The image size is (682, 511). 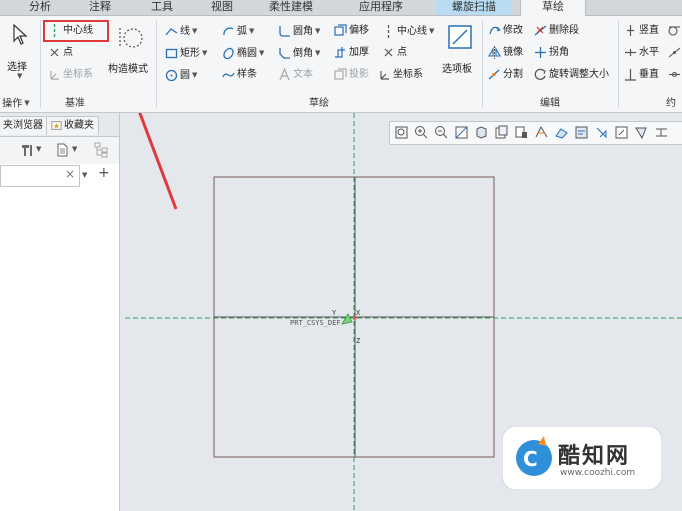 I want to click on fillet-button: 圆角 ▼, so click(x=299, y=31).